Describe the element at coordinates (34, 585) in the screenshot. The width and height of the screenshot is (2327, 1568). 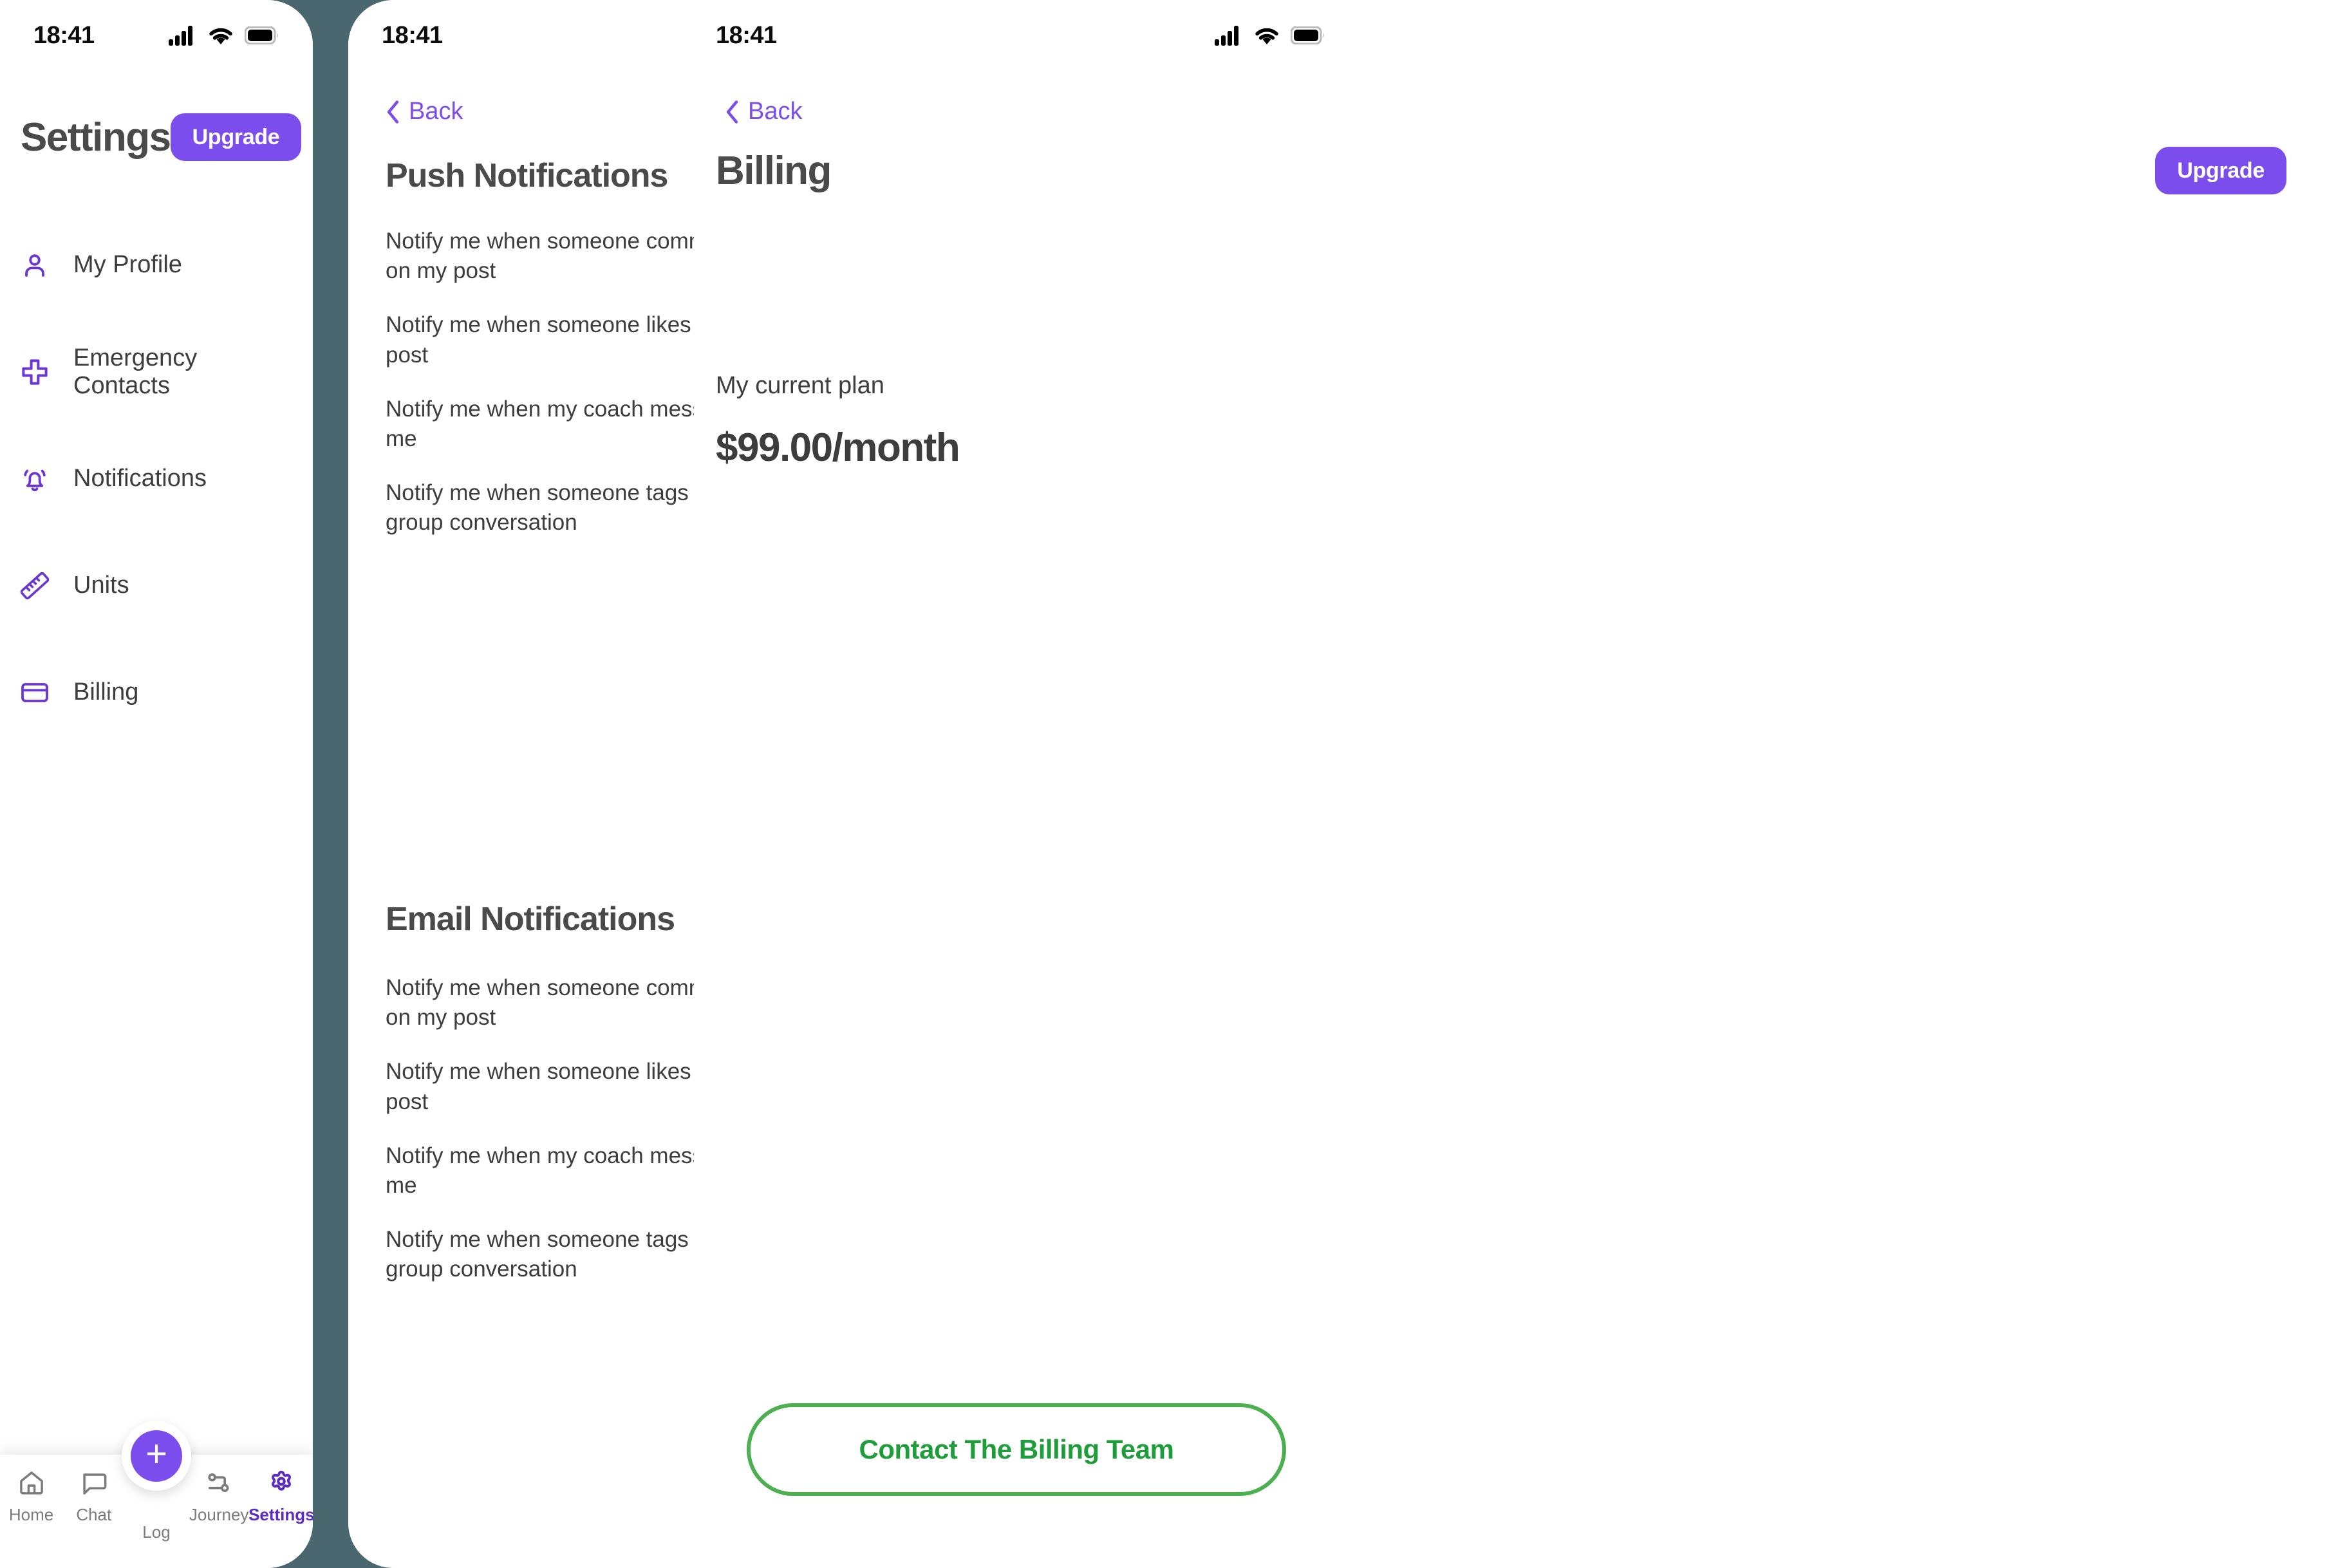
I see `ruler-icon` at that location.